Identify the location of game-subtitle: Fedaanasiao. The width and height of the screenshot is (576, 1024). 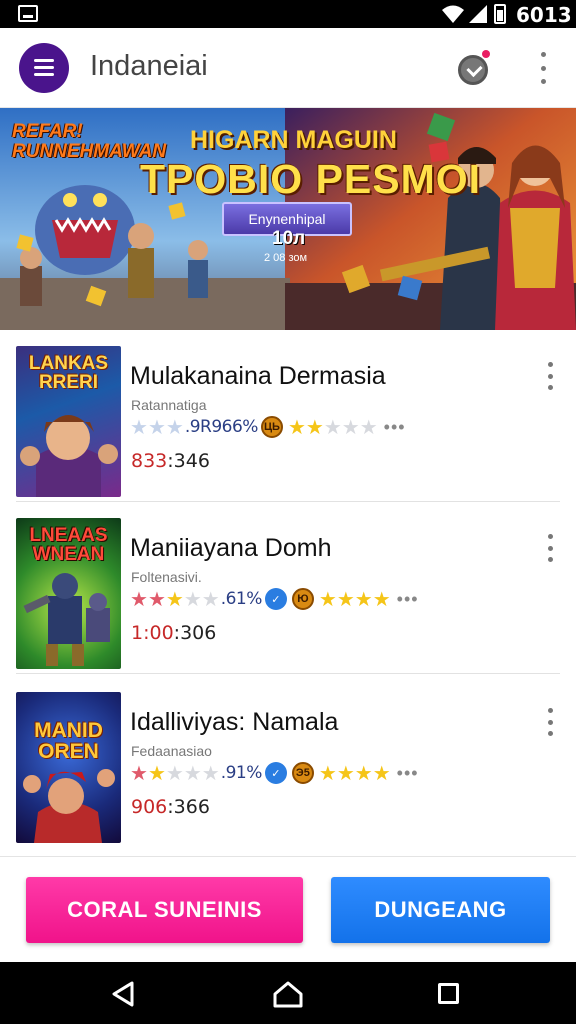
(171, 751).